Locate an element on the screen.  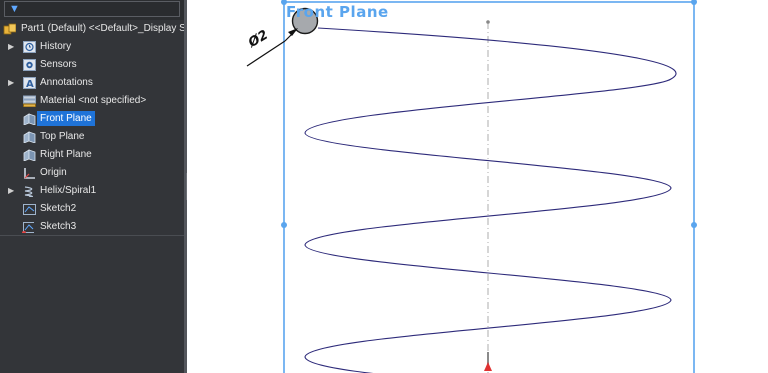
tree-filter-bar: ▼ is located at coordinates (92, 10).